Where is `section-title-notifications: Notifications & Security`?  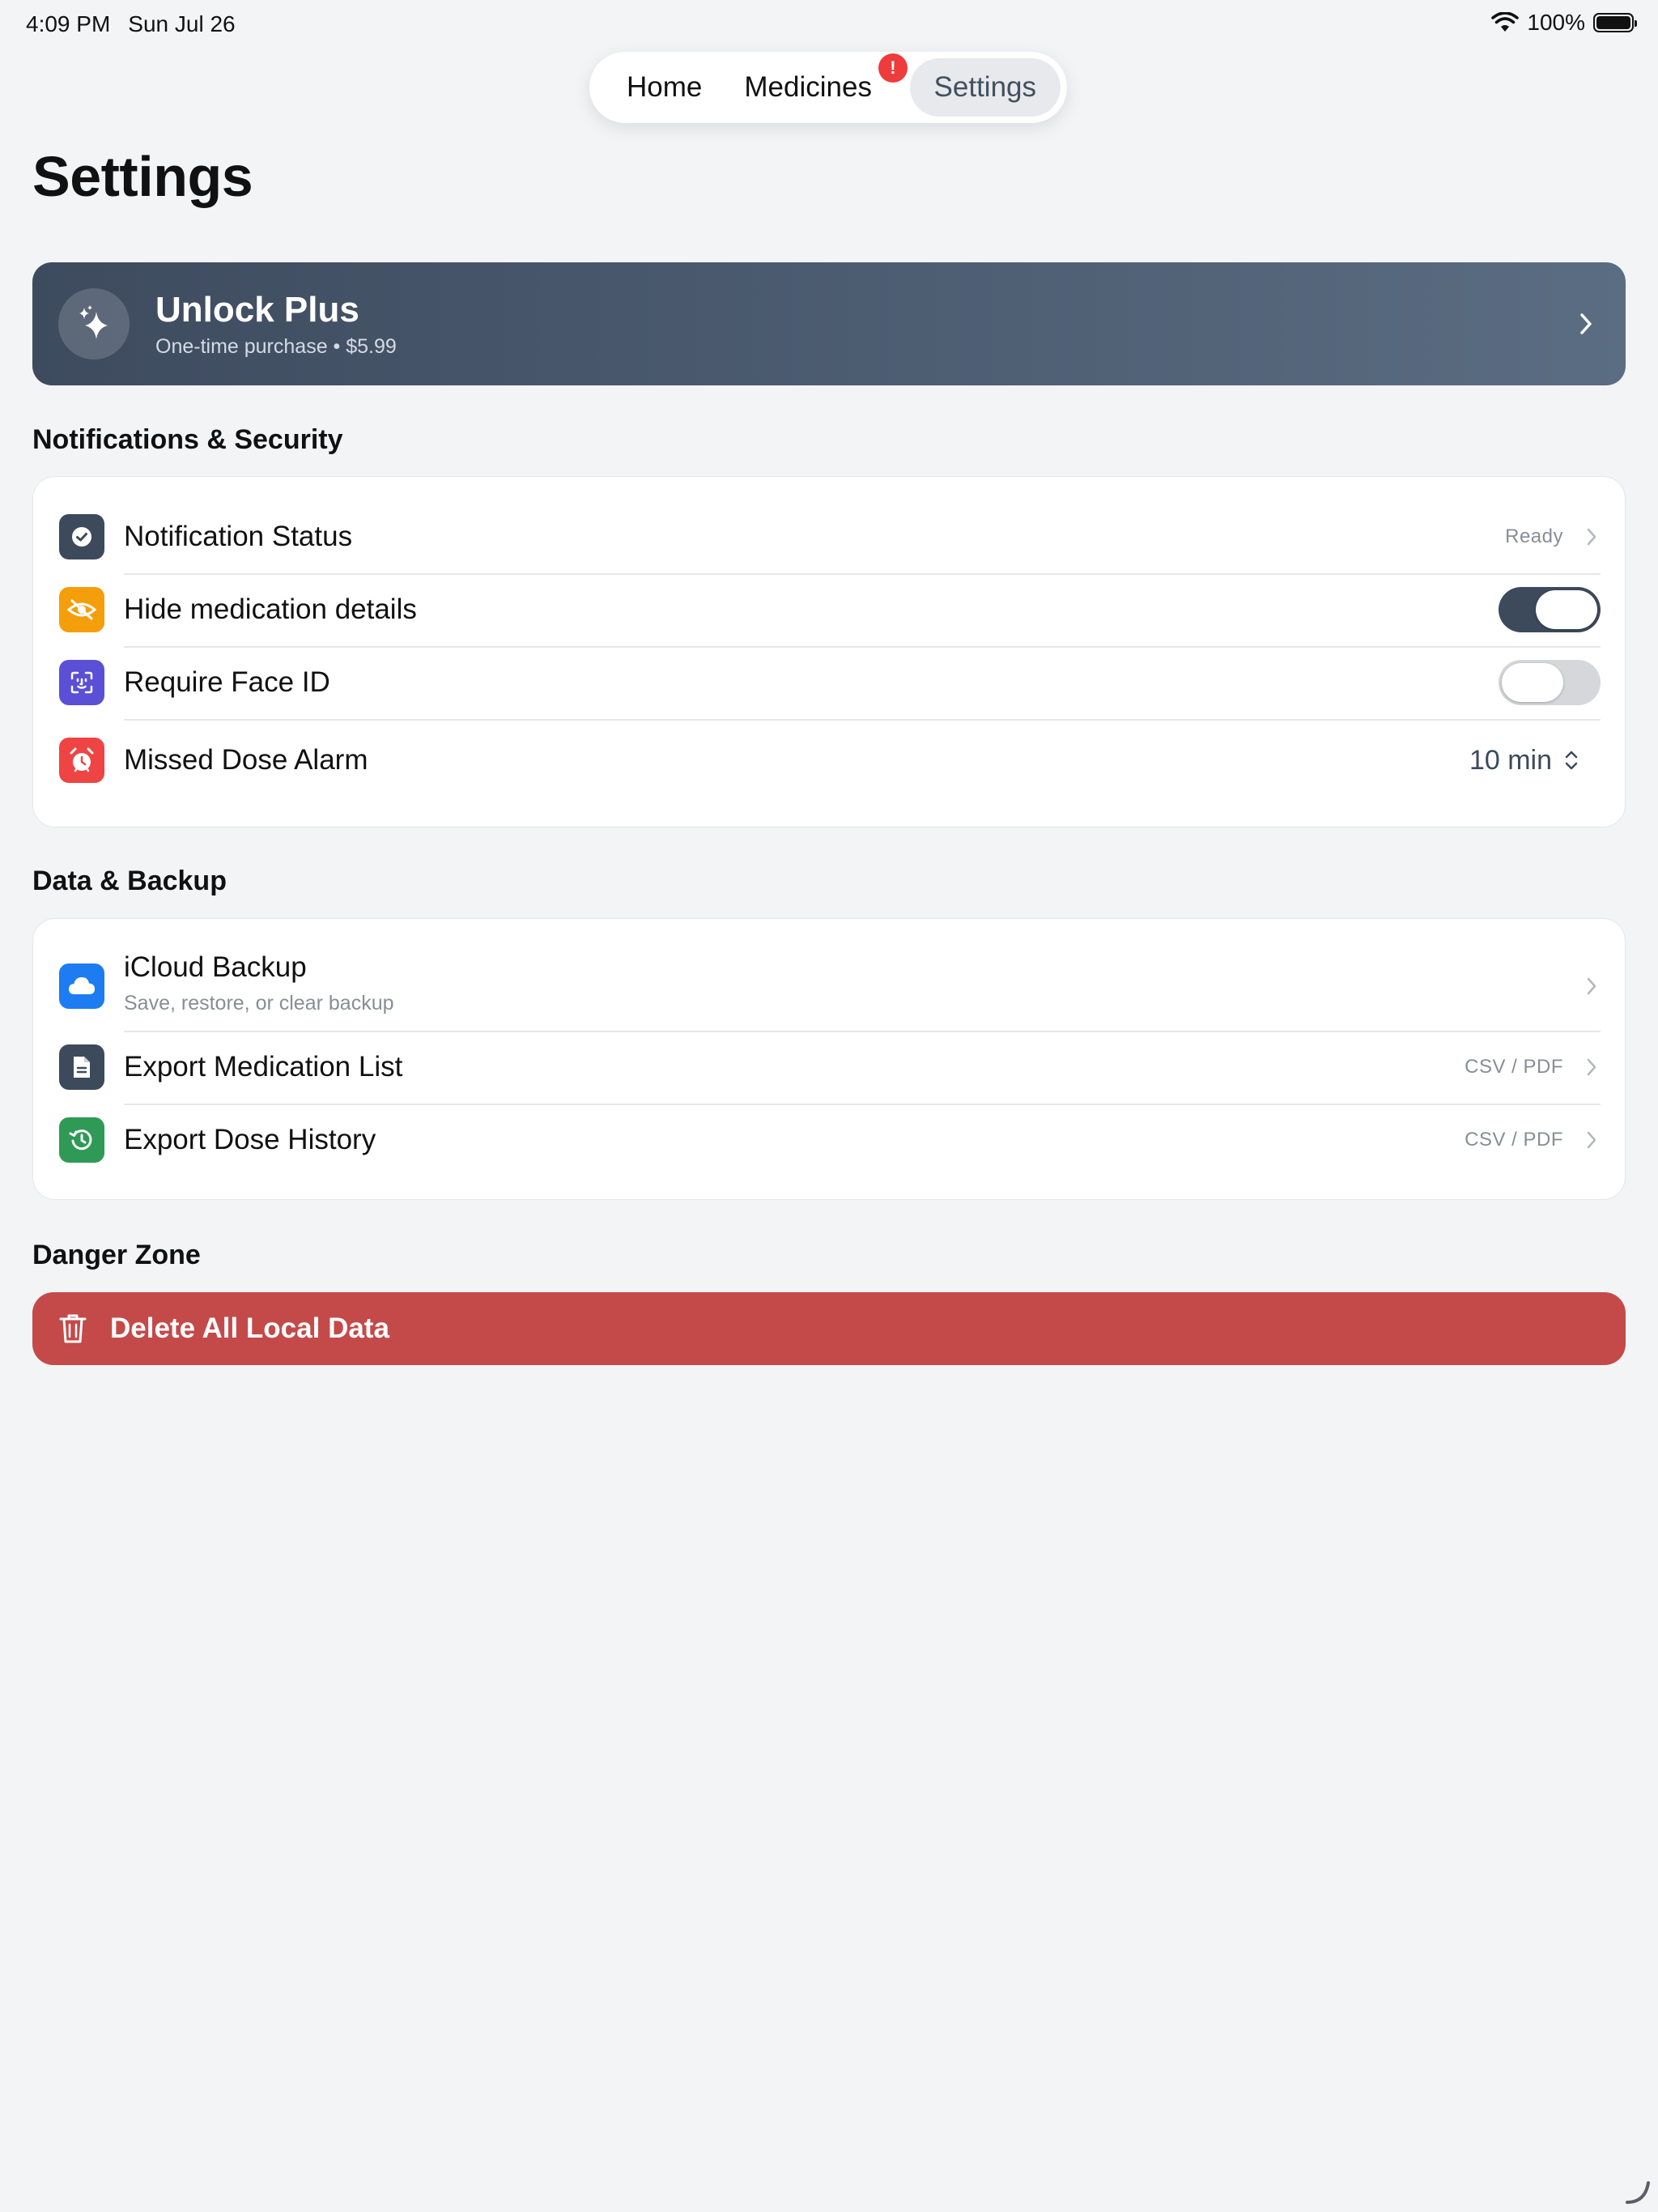
section-title-notifications: Notifications & Security is located at coordinates (187, 439).